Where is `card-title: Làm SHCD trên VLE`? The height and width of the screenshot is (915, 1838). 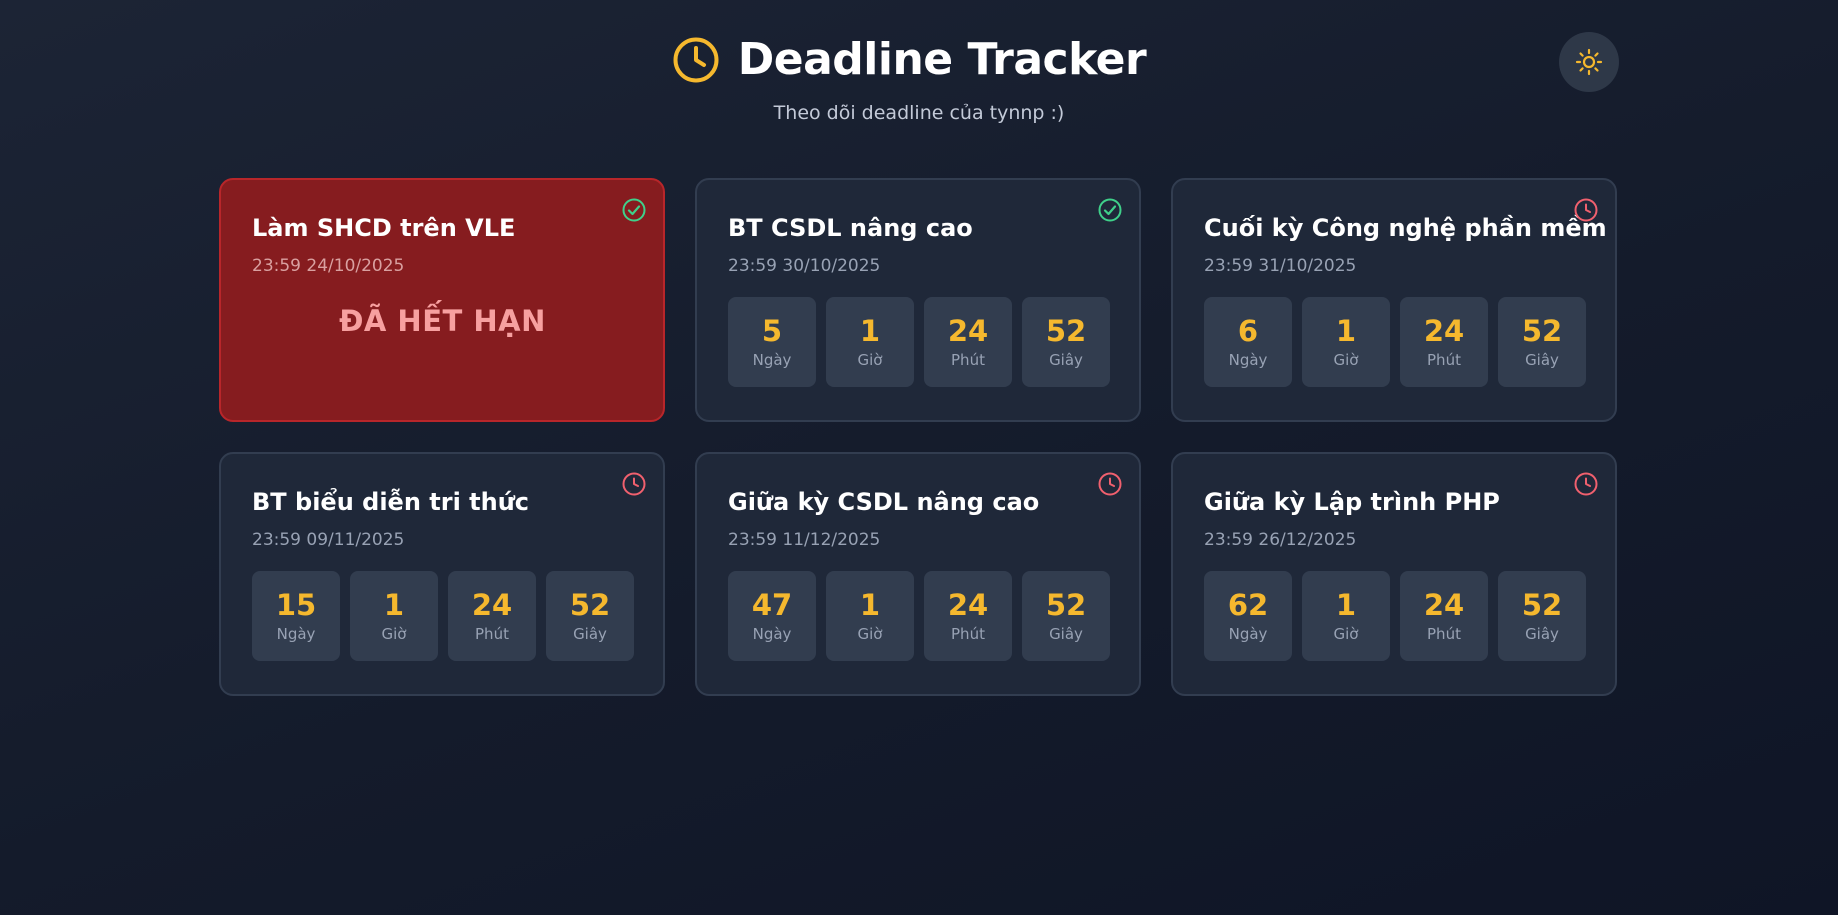
card-title: Làm SHCD trên VLE is located at coordinates (384, 228).